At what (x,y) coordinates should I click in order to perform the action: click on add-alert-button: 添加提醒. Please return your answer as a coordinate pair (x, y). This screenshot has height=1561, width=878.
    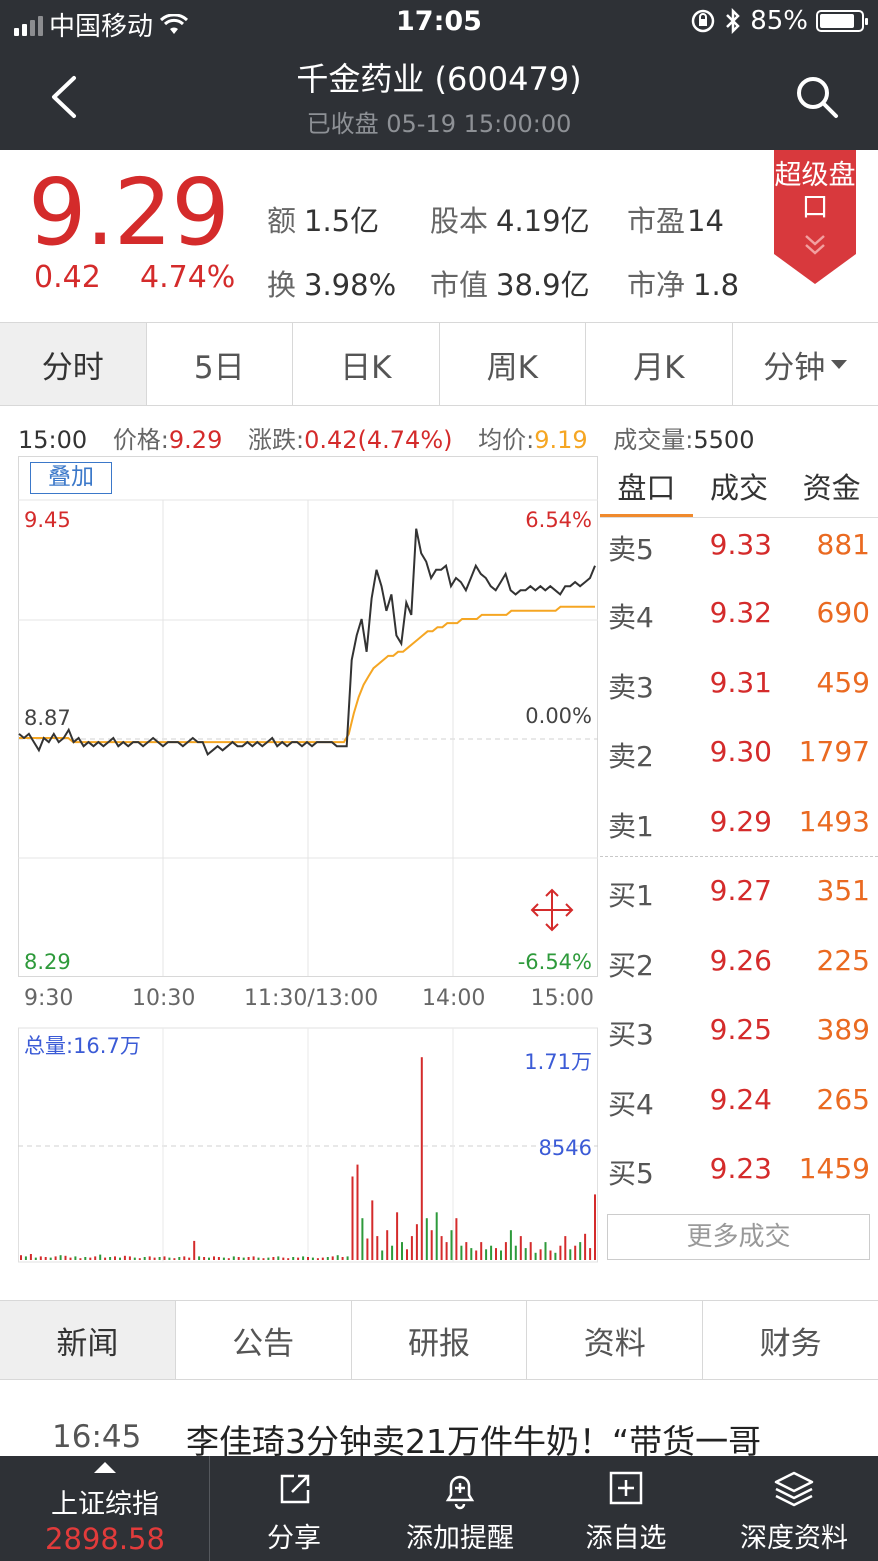
    Looking at the image, I should click on (460, 1508).